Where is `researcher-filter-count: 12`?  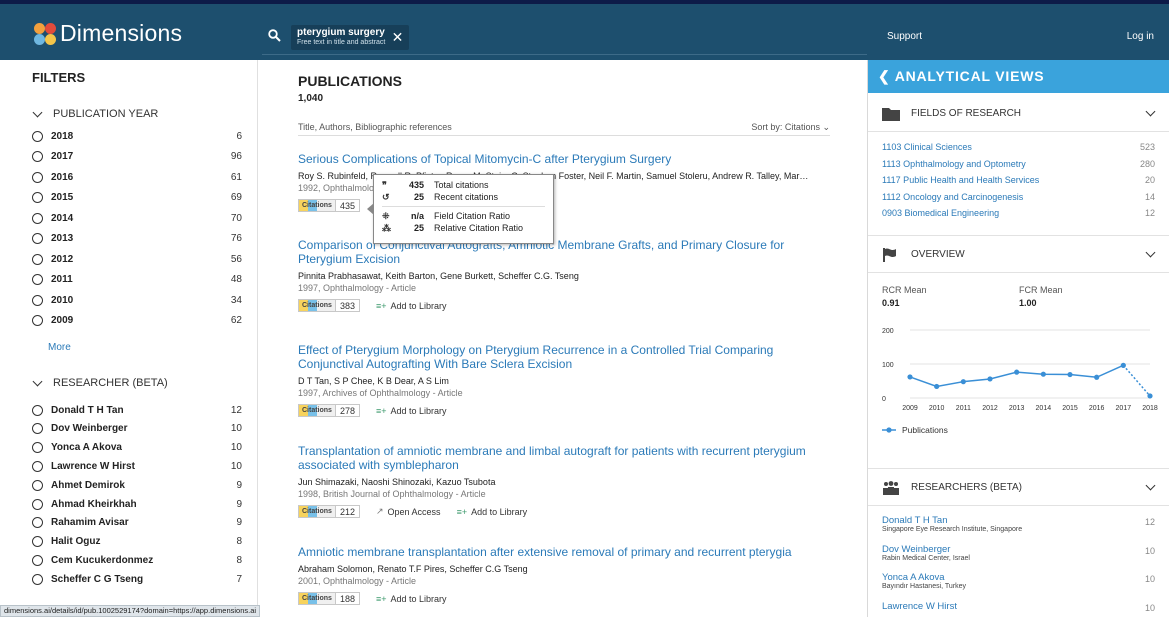 researcher-filter-count: 12 is located at coordinates (236, 410).